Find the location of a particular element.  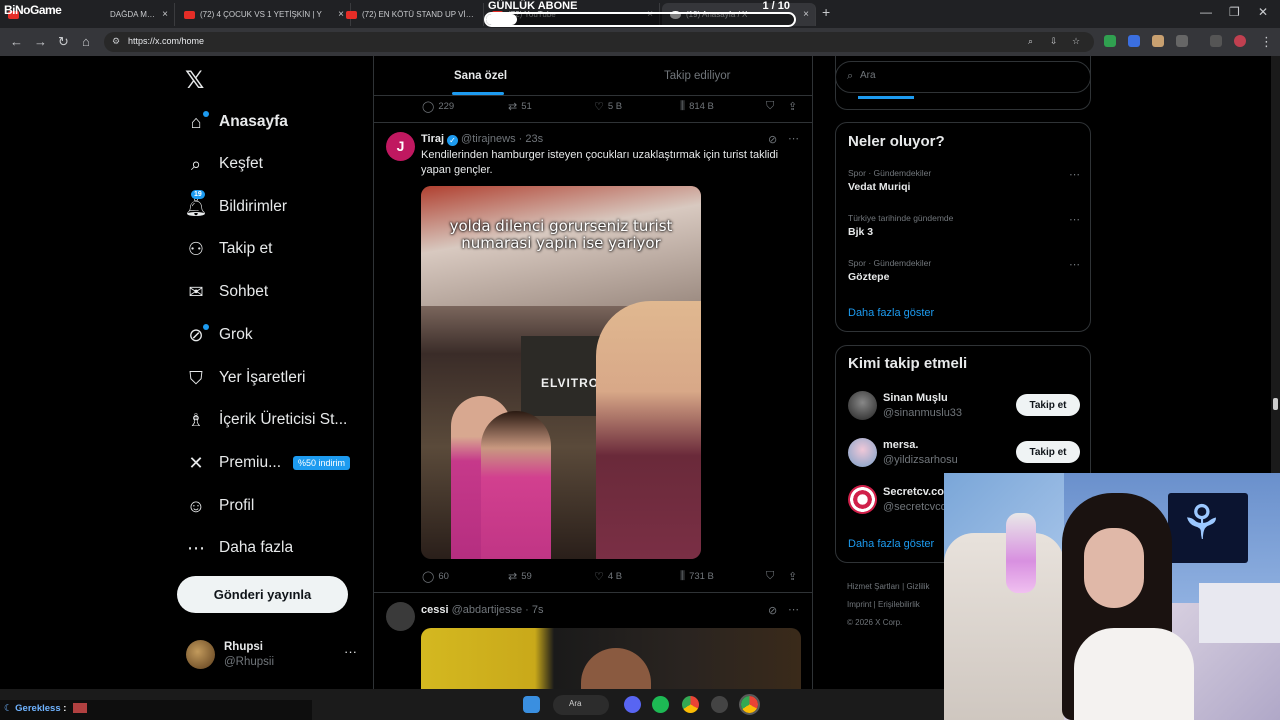

sidebar-item-bookmarks: ⛉ Yer İşaretleri is located at coordinates (245, 378).